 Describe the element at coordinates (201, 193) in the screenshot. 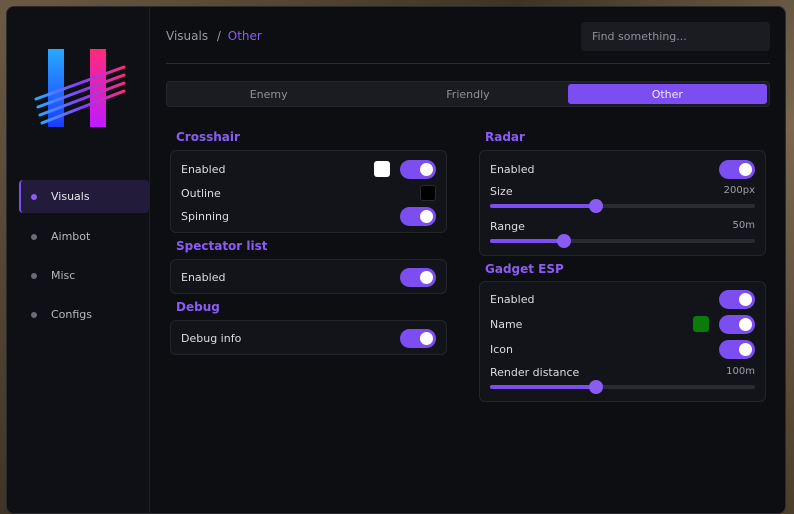

I see `crosshair-outline-label: Outline` at that location.